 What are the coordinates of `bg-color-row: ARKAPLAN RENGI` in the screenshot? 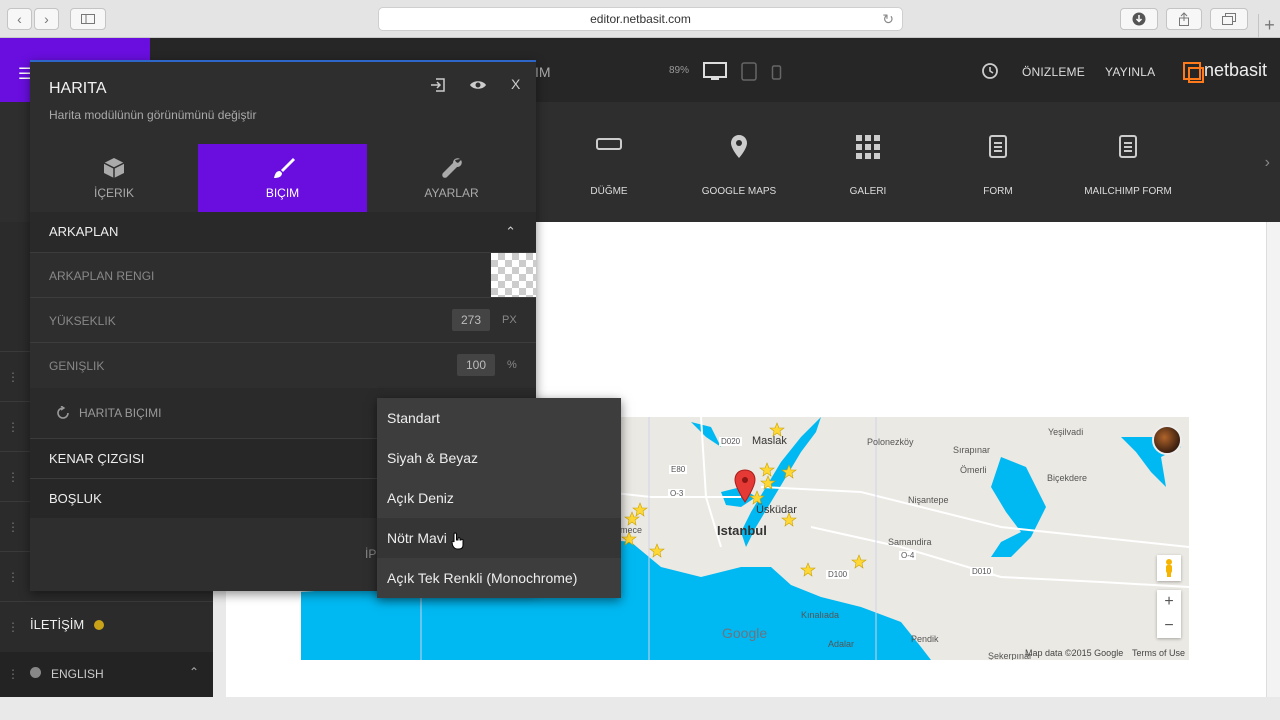 It's located at (283, 275).